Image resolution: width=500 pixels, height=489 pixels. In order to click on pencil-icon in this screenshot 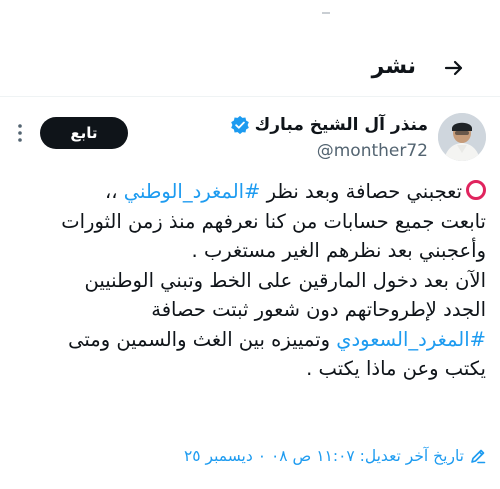, I will do `click(478, 456)`.